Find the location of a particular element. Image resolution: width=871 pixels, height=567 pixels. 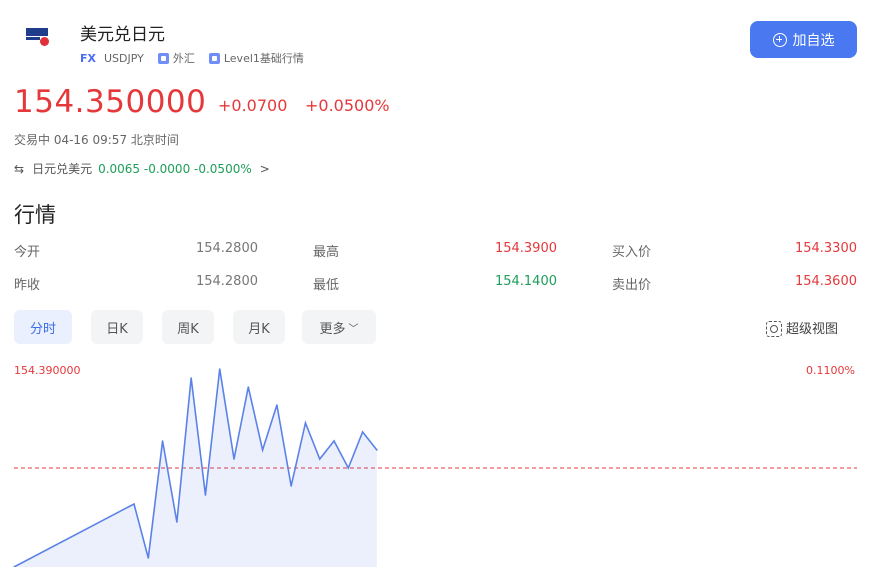

price-change-pct: +0.0500% is located at coordinates (347, 105).